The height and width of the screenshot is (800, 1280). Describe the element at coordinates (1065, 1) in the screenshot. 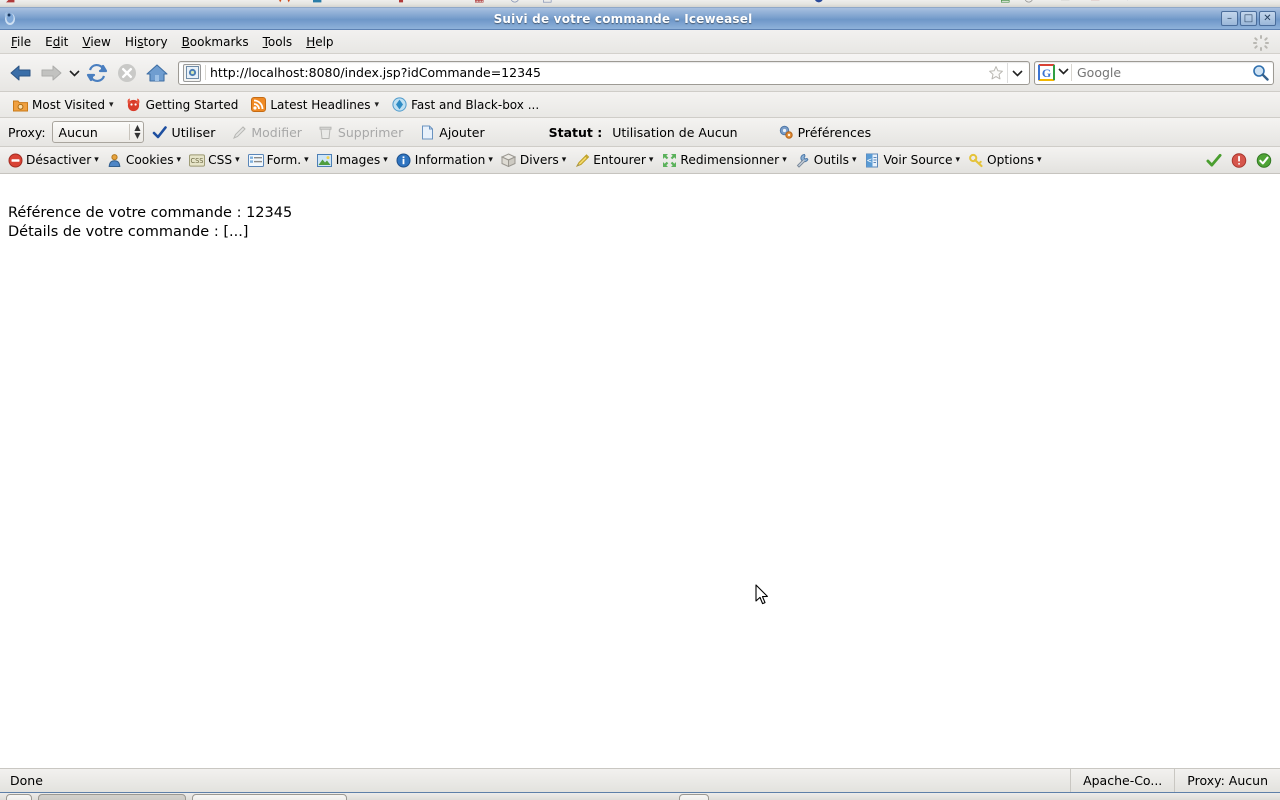

I see `panel-app-icon-11: ▭` at that location.